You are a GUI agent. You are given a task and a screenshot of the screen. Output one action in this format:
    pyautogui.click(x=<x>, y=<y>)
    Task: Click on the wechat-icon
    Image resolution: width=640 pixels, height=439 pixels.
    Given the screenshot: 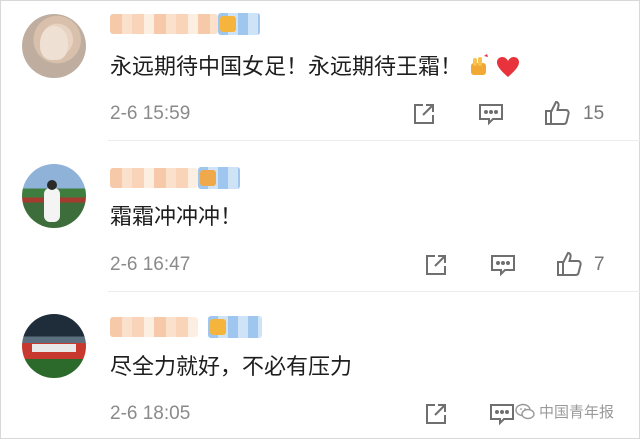 What is the action you would take?
    pyautogui.click(x=525, y=411)
    